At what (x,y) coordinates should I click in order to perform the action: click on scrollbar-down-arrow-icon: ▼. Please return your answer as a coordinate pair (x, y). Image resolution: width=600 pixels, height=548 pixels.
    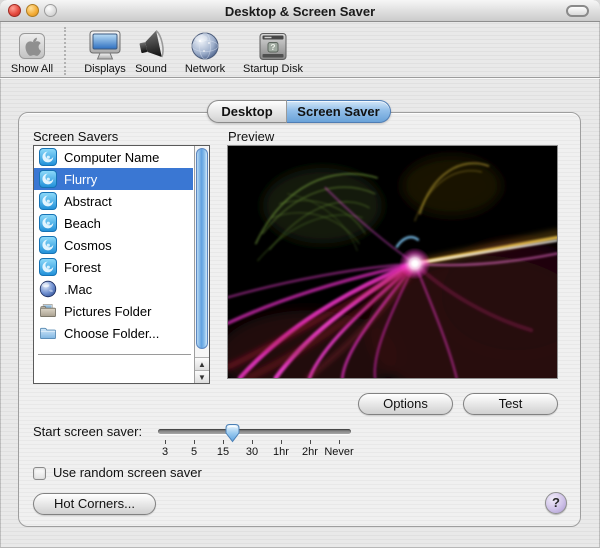
    Looking at the image, I should click on (202, 376).